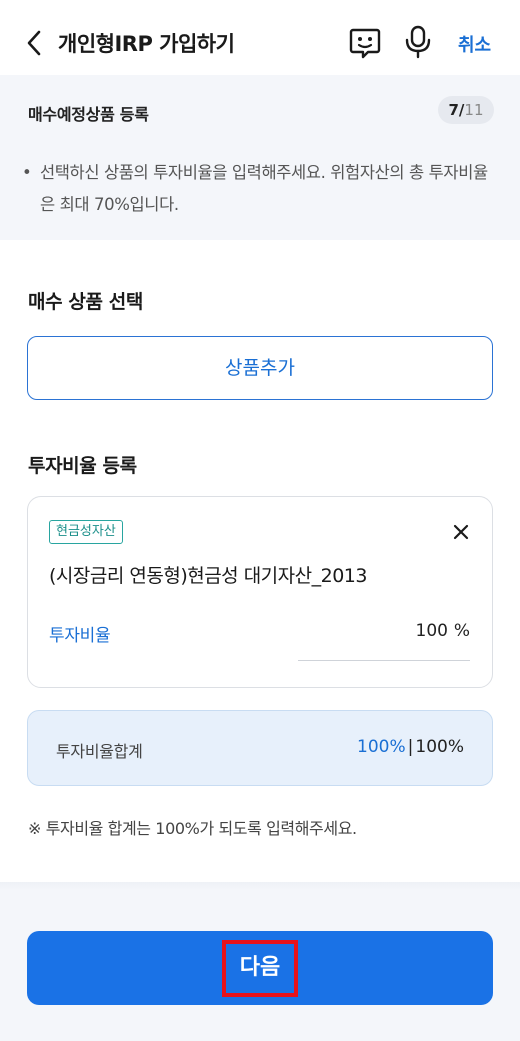  I want to click on ratio-unit: %, so click(461, 631).